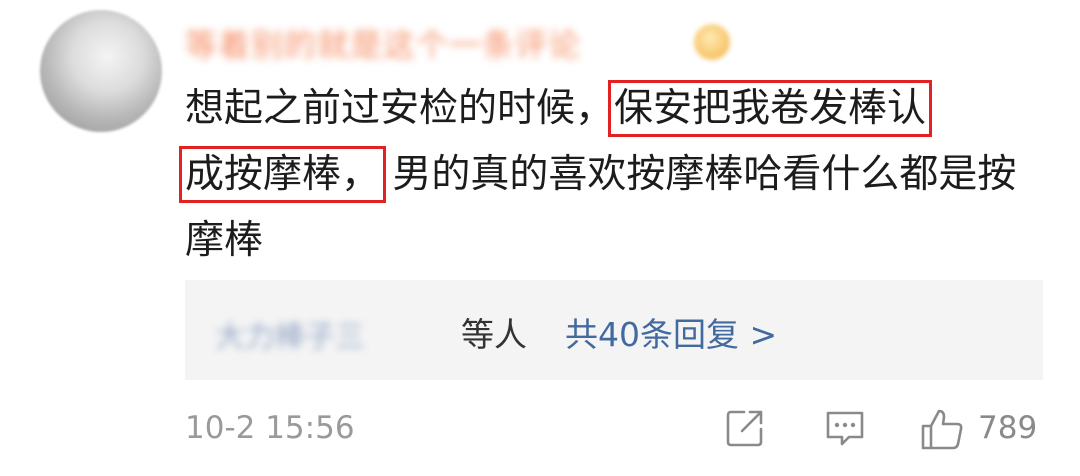 The height and width of the screenshot is (476, 1080). What do you see at coordinates (770, 108) in the screenshot?
I see `highlighted-text-1: 保安把我卷发棒认` at bounding box center [770, 108].